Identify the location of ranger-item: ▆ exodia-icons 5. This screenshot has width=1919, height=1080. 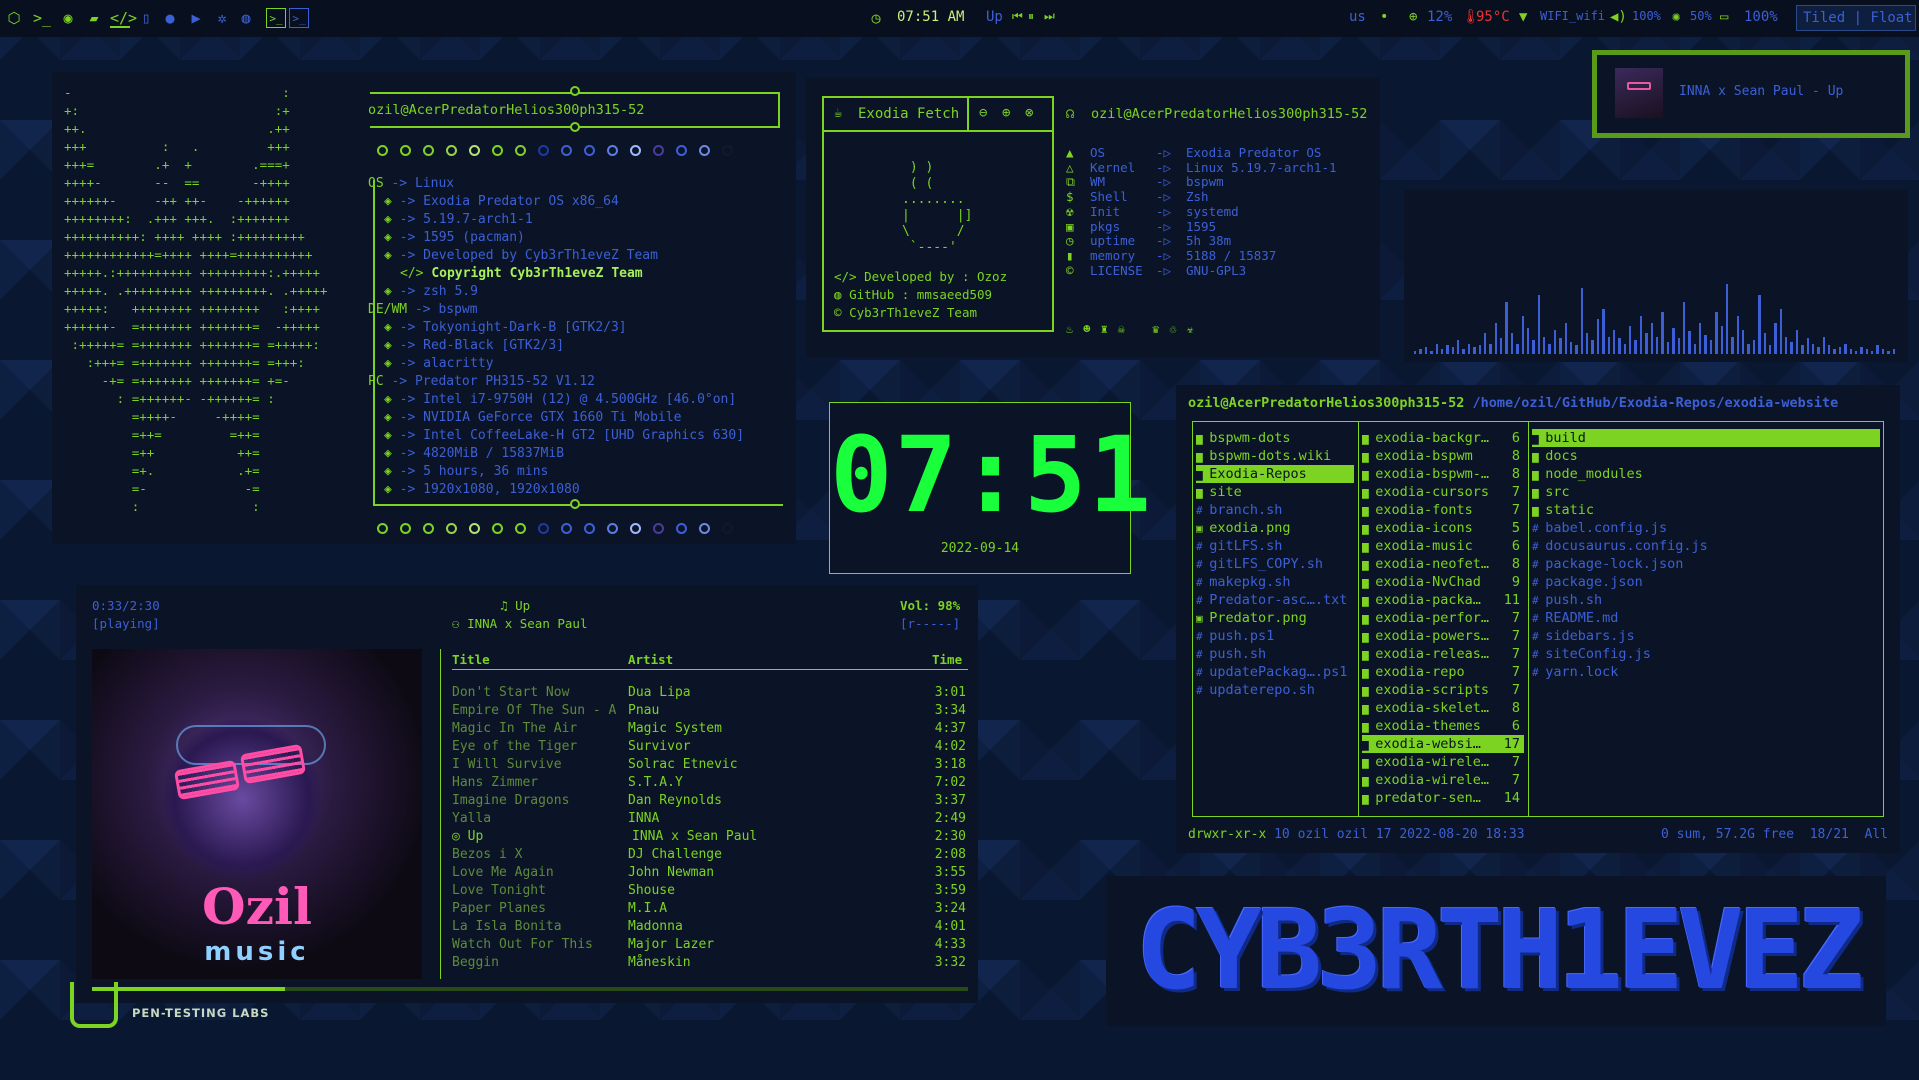
(1443, 528).